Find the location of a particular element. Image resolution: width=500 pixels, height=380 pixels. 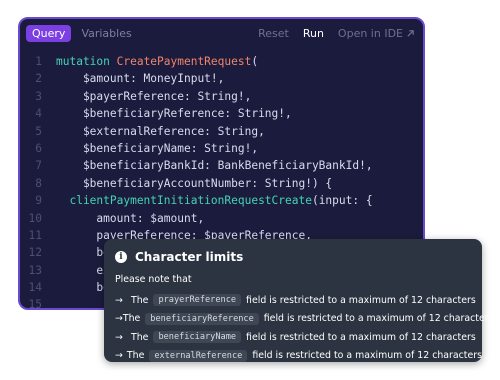

code-line: 1 mutation CreatePaymentRequest( is located at coordinates (221, 61).